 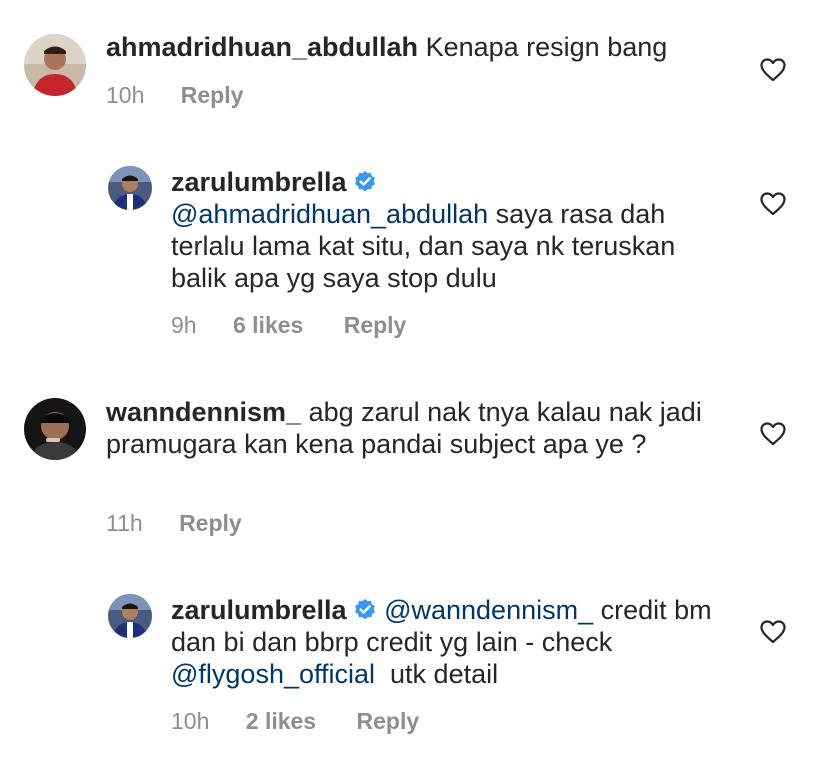 I want to click on comment-meta: 10h 2 likes Reply, so click(x=295, y=721).